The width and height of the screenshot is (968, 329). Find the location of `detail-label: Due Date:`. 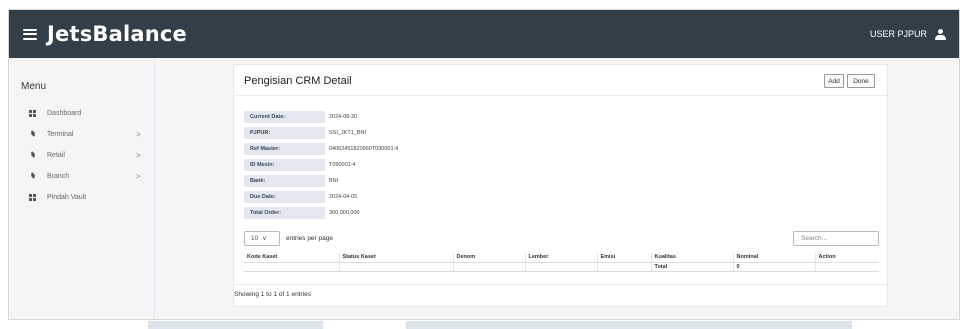

detail-label: Due Date: is located at coordinates (284, 197).